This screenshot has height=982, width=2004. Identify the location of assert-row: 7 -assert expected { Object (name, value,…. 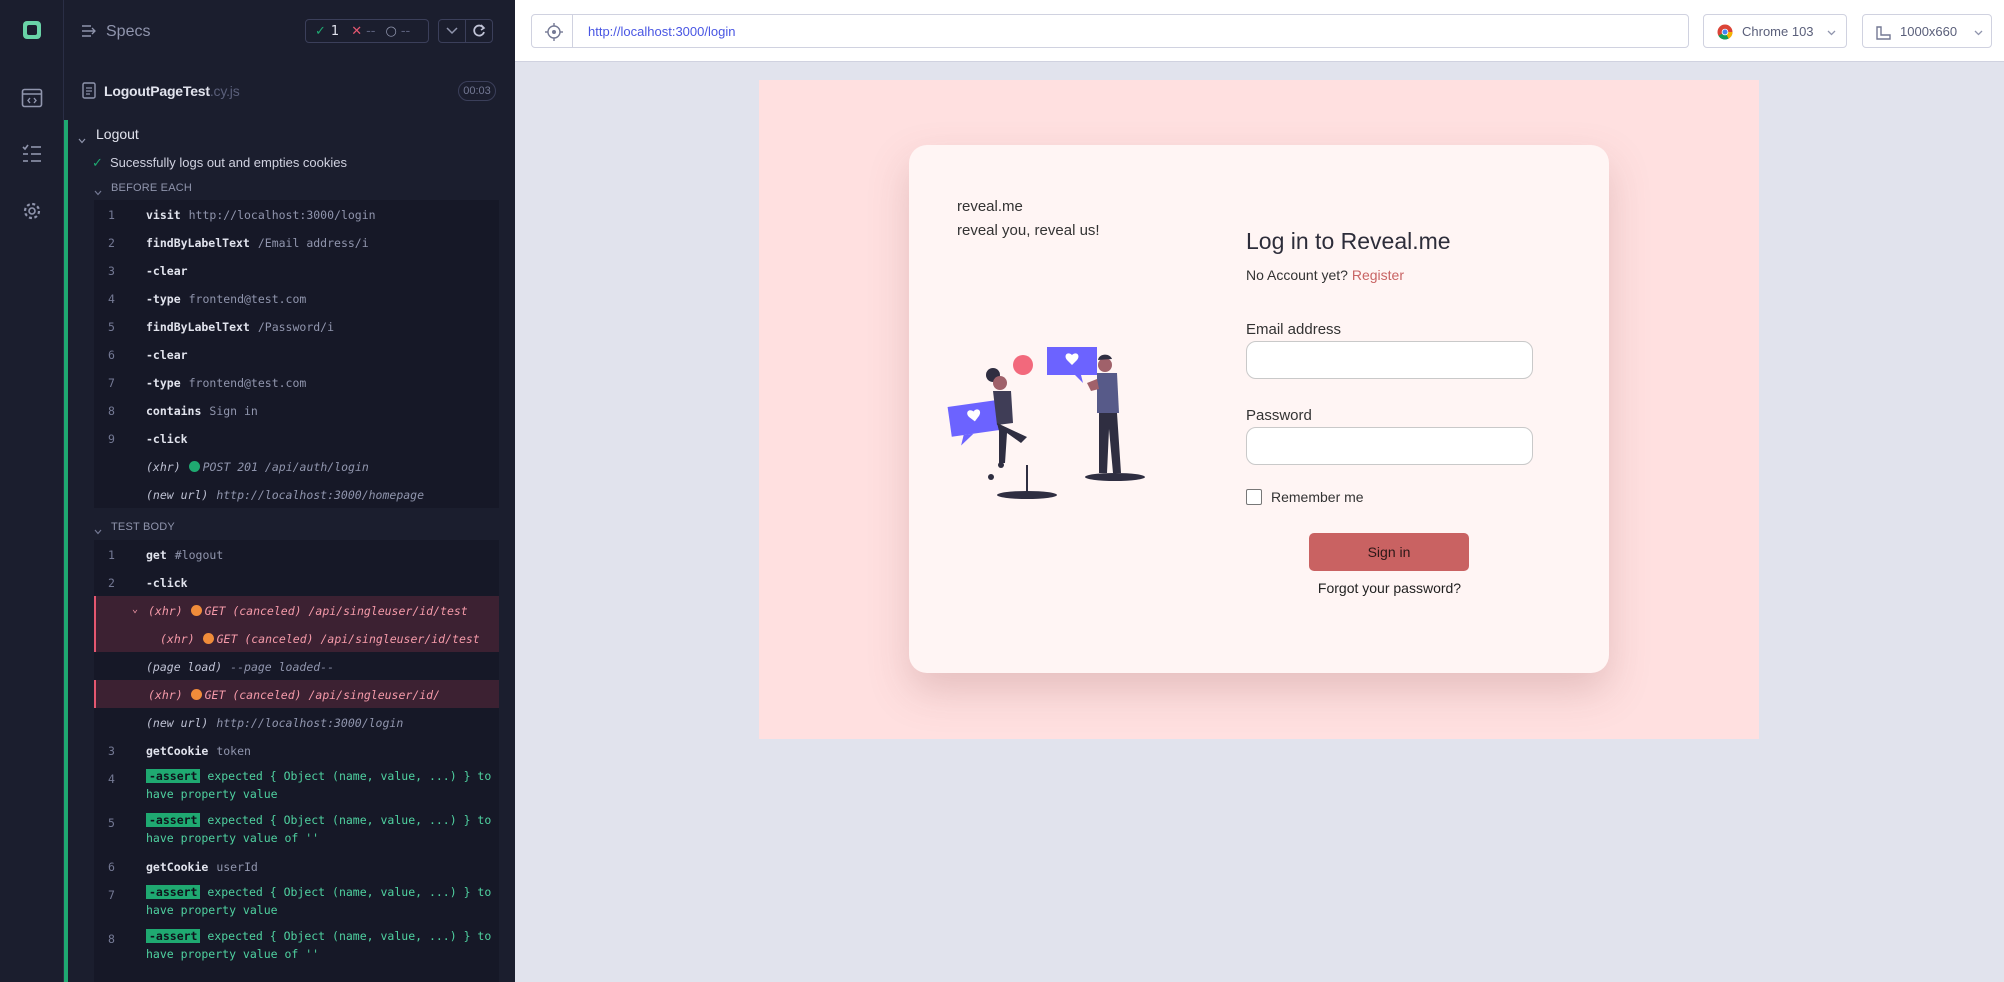
(296, 902).